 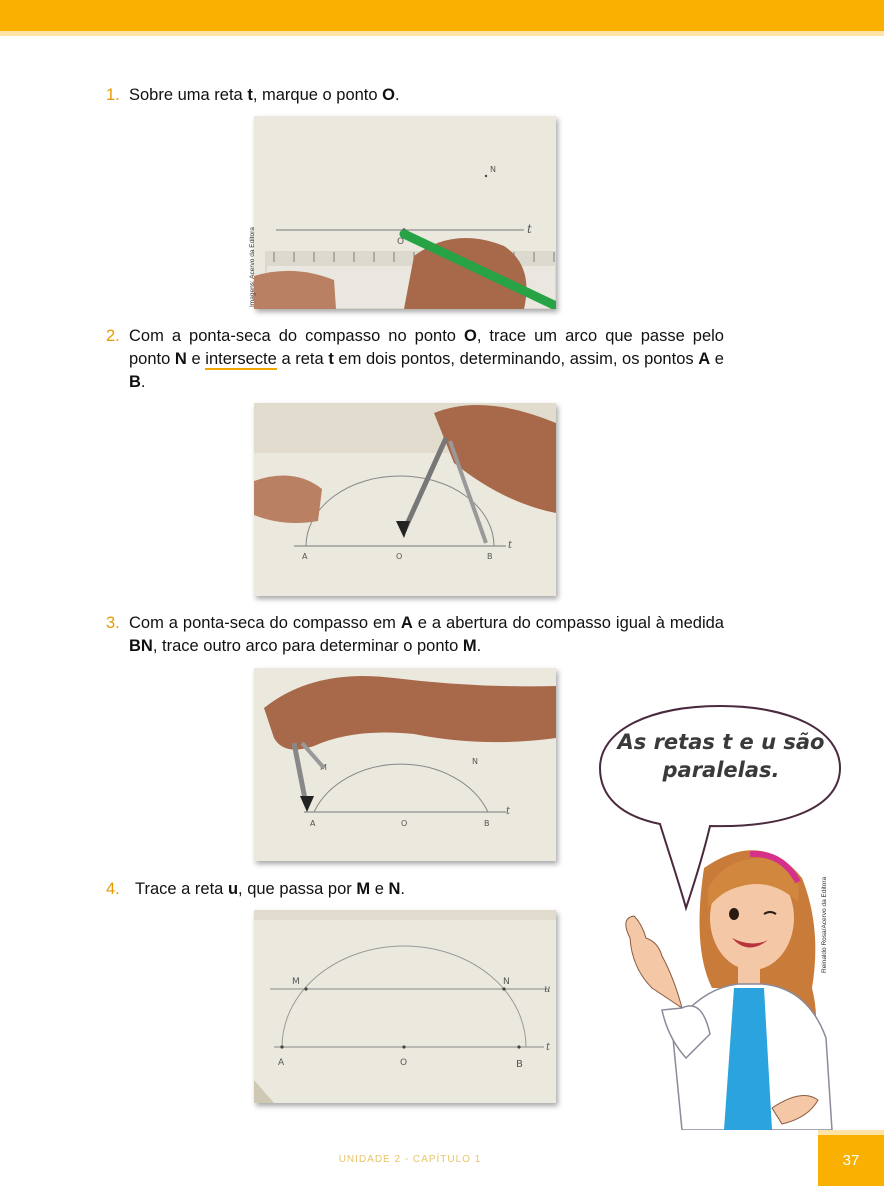 I want to click on text-run: Com a ponta-seca do compasso no ponto, so click(x=296, y=336).